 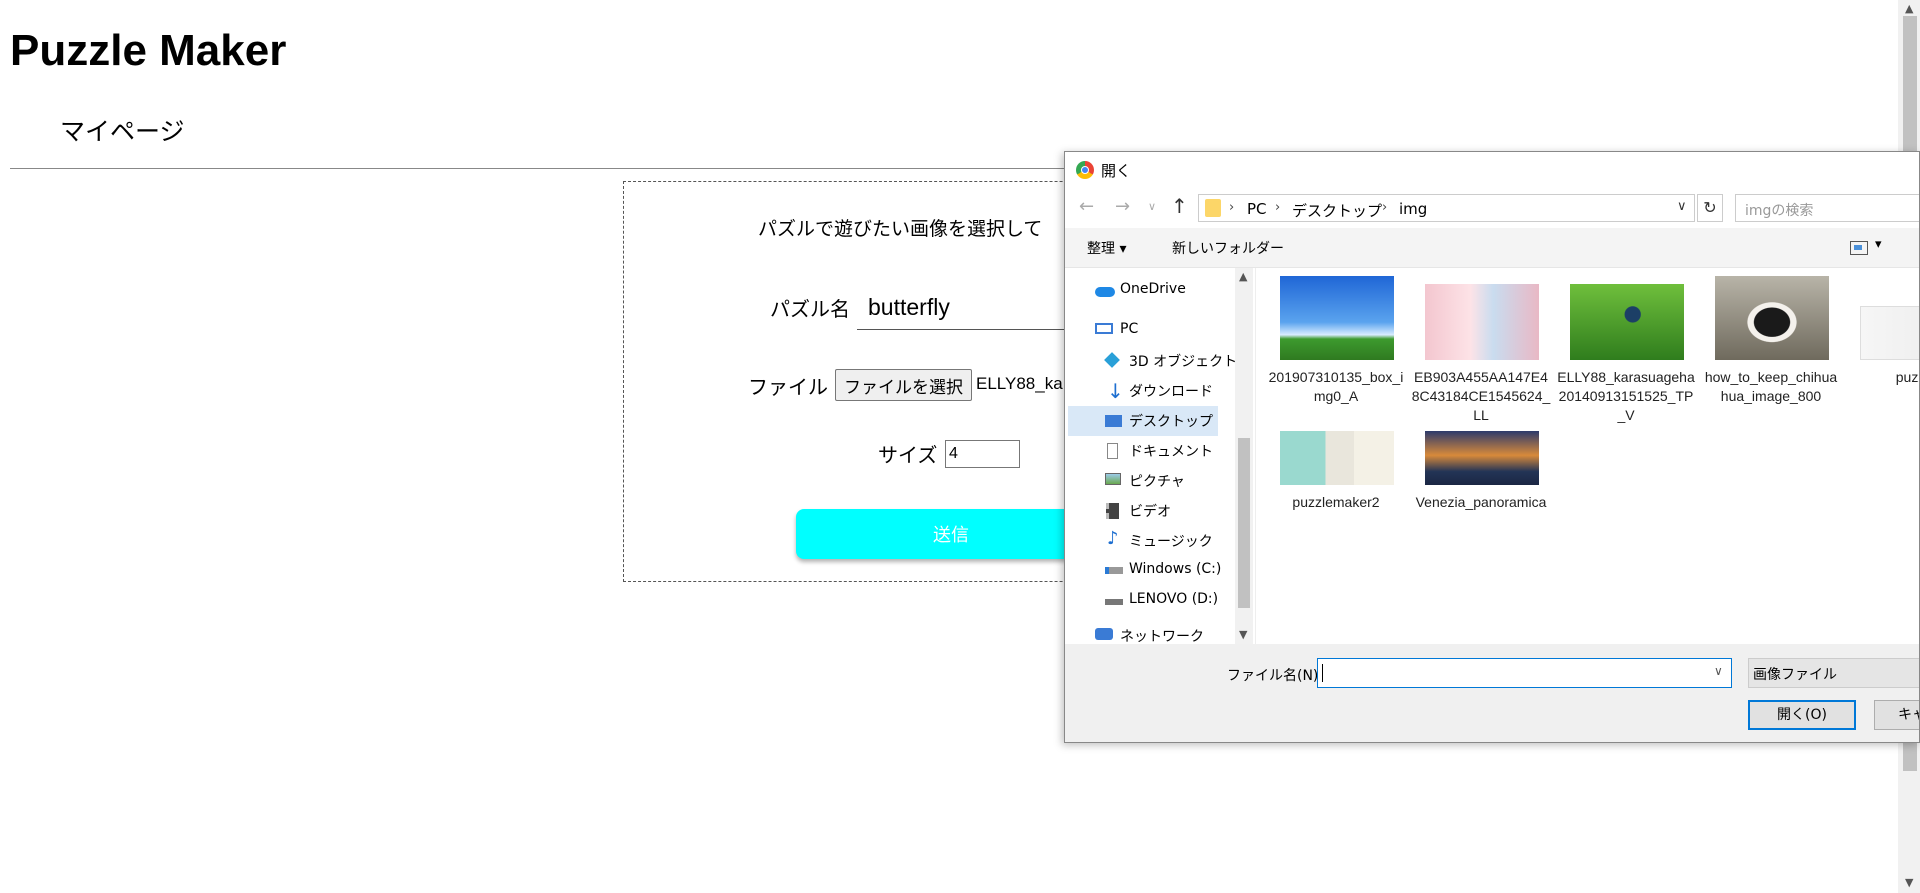 What do you see at coordinates (1859, 248) in the screenshot?
I see `change-view-icon` at bounding box center [1859, 248].